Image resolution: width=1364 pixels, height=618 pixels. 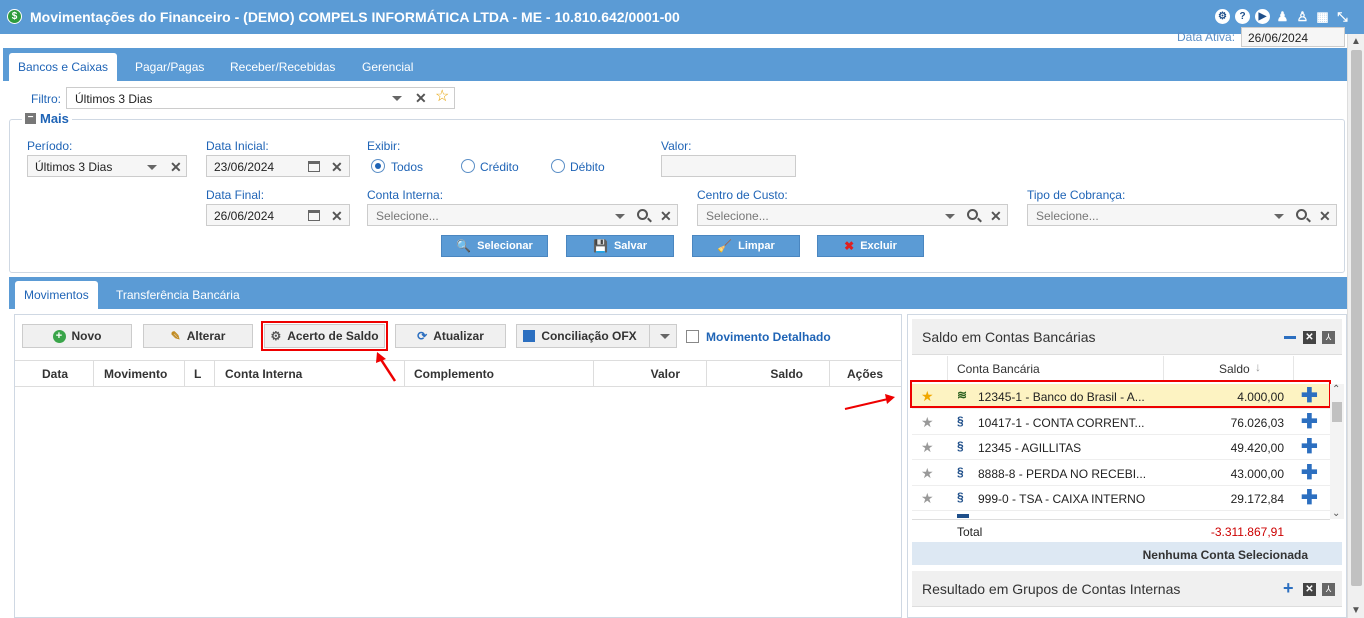 What do you see at coordinates (692, 336) in the screenshot?
I see `movimento-detalhado-checkbox` at bounding box center [692, 336].